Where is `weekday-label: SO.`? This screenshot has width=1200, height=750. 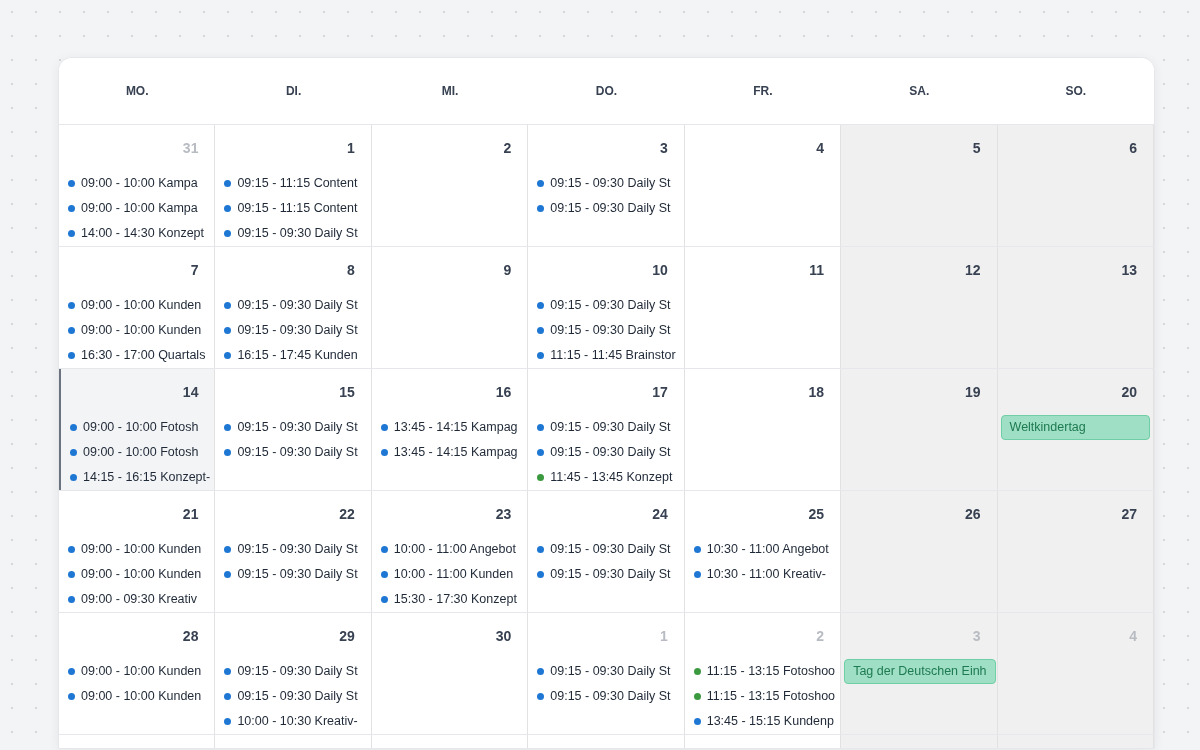
weekday-label: SO. is located at coordinates (1076, 91).